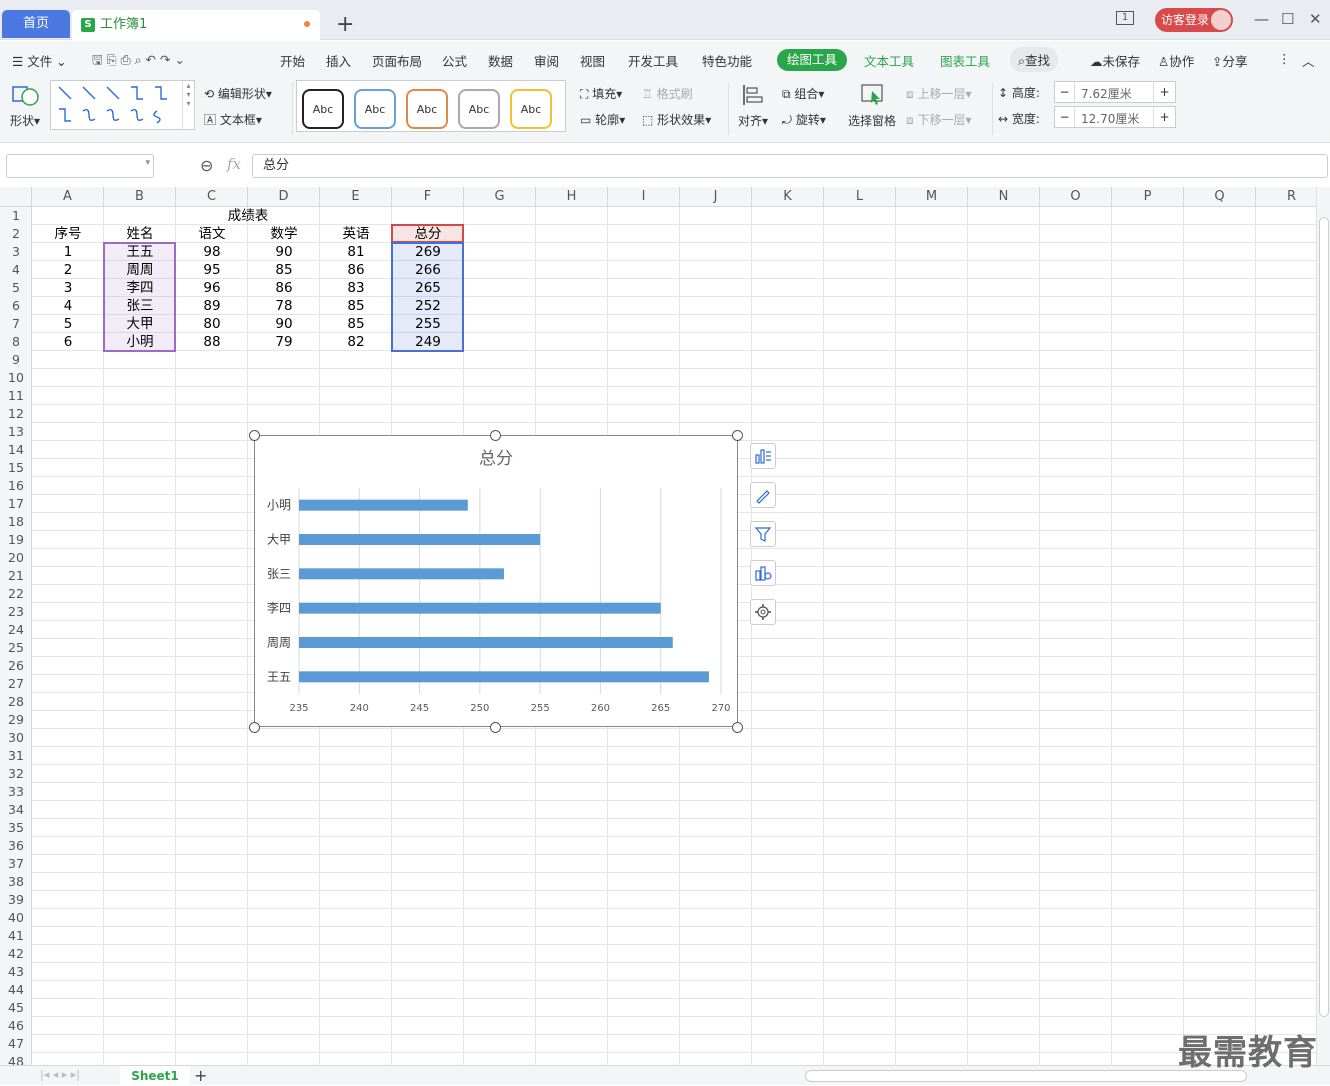  I want to click on table-cell: 96, so click(212, 288).